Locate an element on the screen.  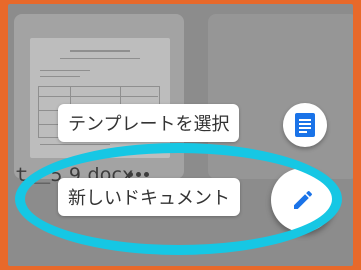
document-icon is located at coordinates (305, 125).